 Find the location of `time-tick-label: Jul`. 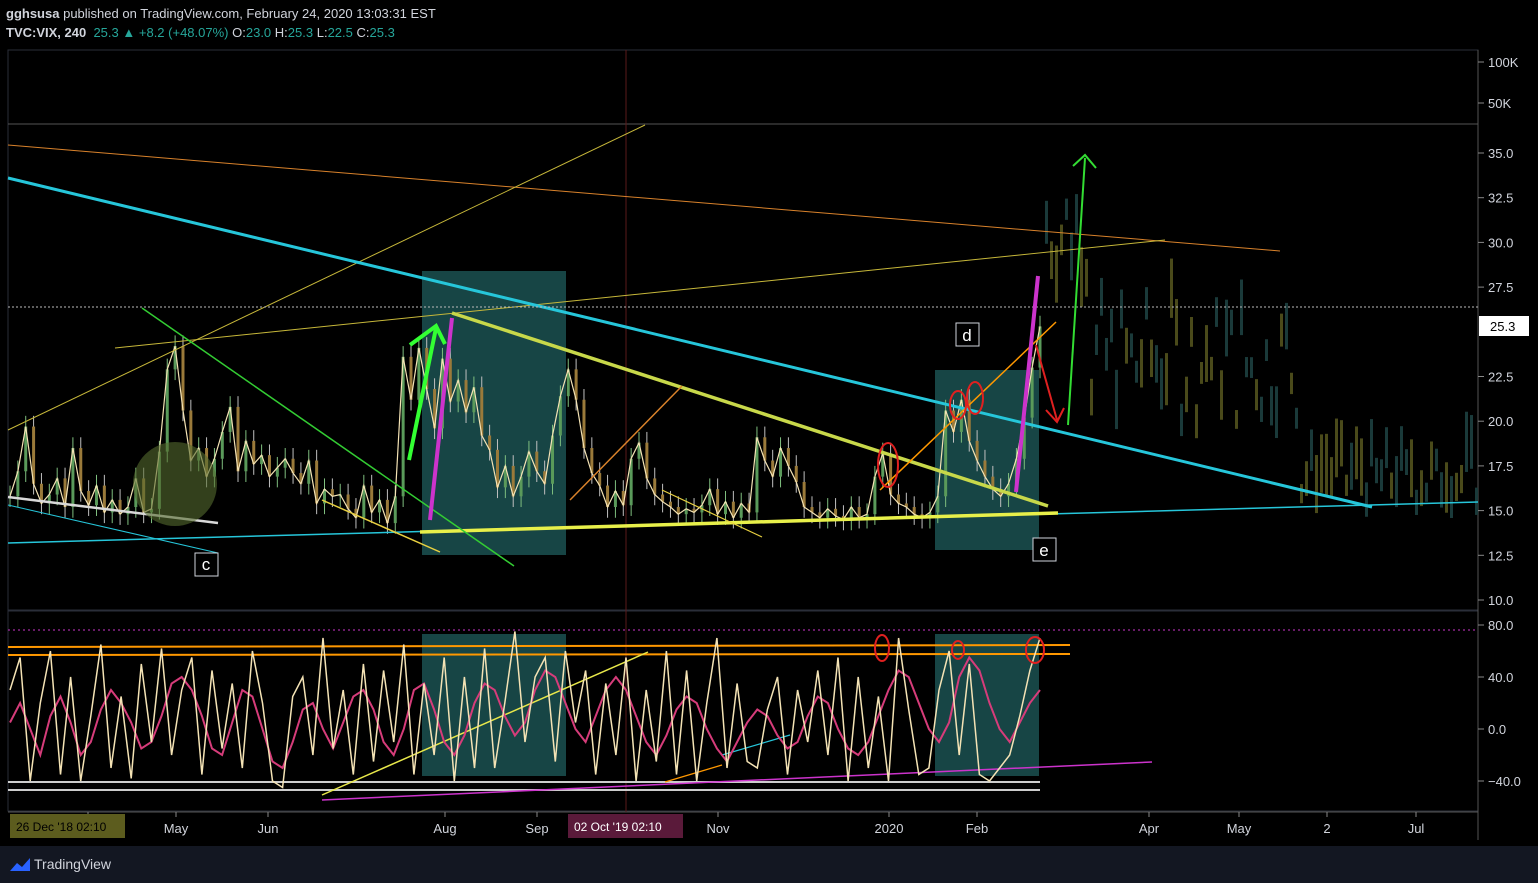

time-tick-label: Jul is located at coordinates (1416, 828).